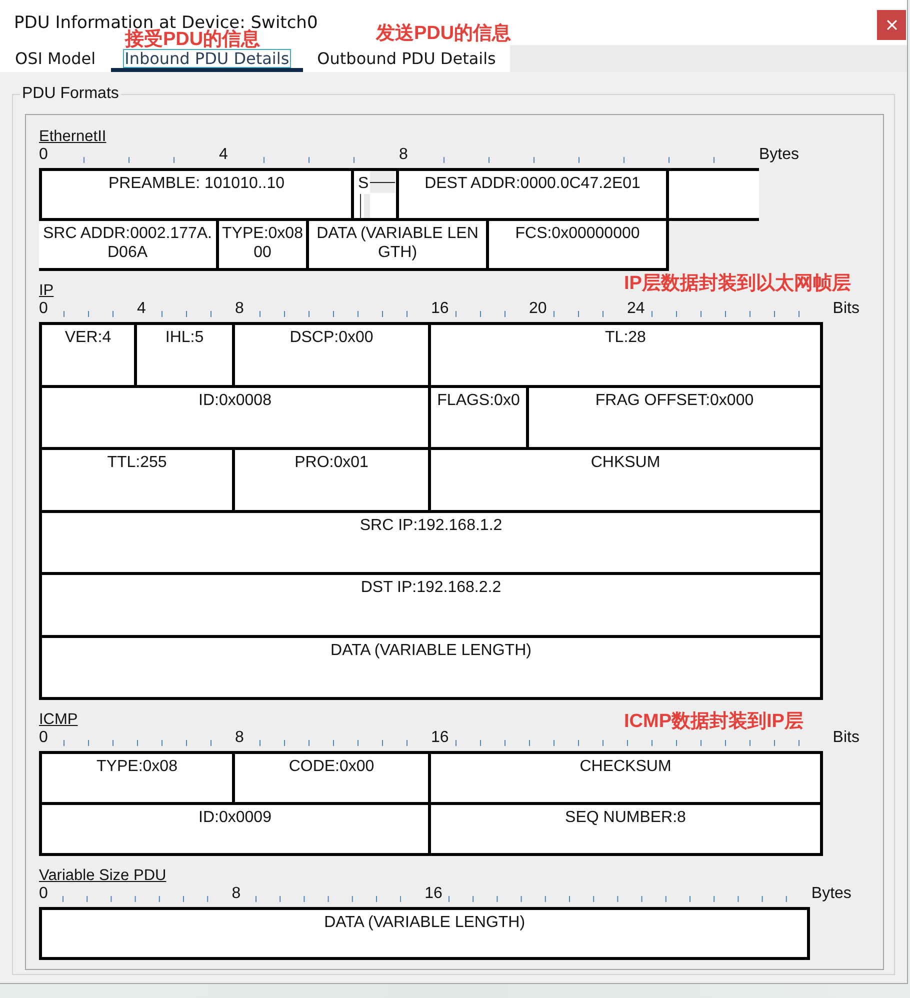 This screenshot has width=910, height=998. What do you see at coordinates (676, 419) in the screenshot?
I see `header-cell: FRAG OFFSET:0x000` at bounding box center [676, 419].